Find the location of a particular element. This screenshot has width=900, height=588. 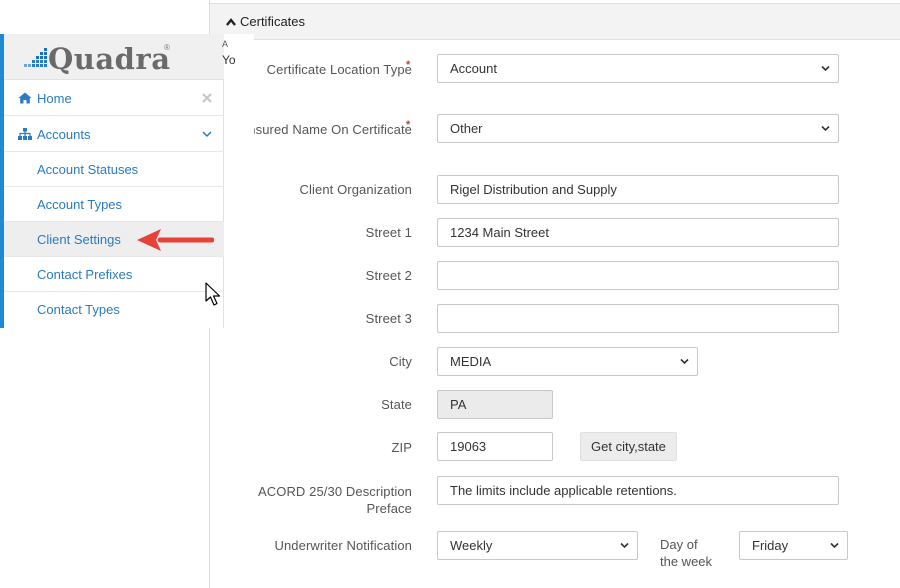

certificate-location-type-select: Account is located at coordinates (638, 68).